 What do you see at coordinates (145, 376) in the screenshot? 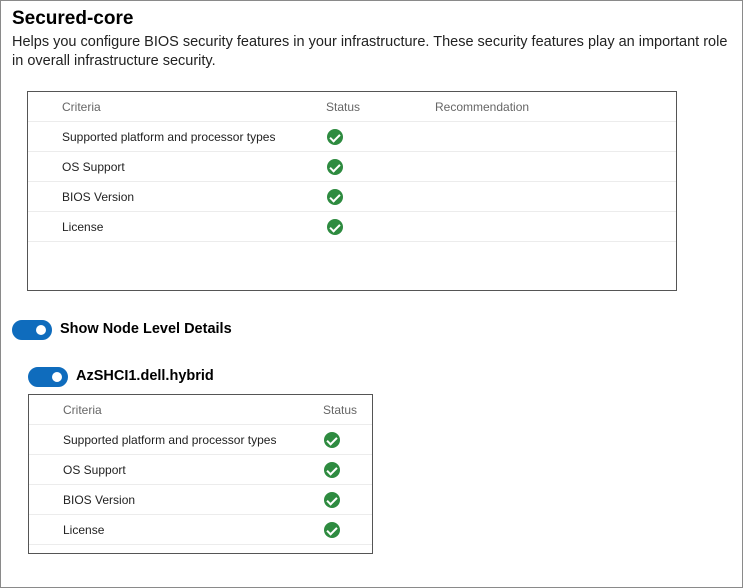
I see `node-name-label: AzSHCI1.dell.hybrid` at bounding box center [145, 376].